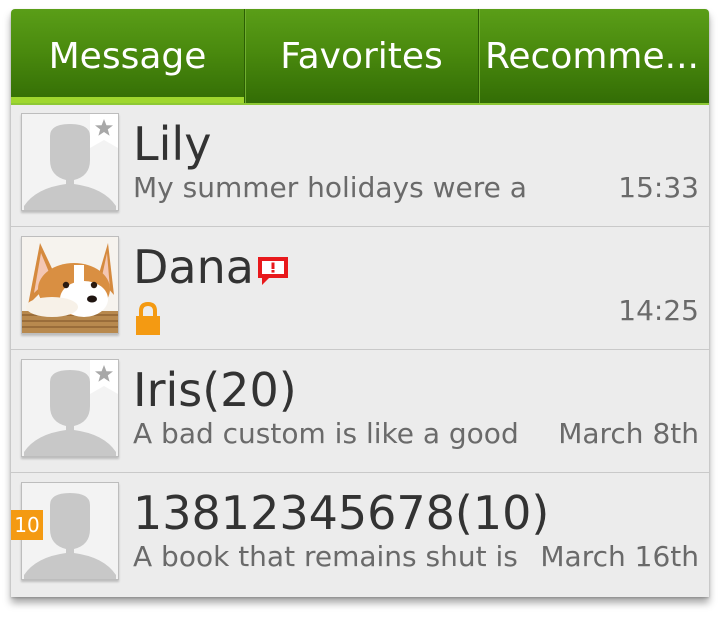 The image size is (720, 630). What do you see at coordinates (215, 390) in the screenshot?
I see `contact-name: Iris(20)` at bounding box center [215, 390].